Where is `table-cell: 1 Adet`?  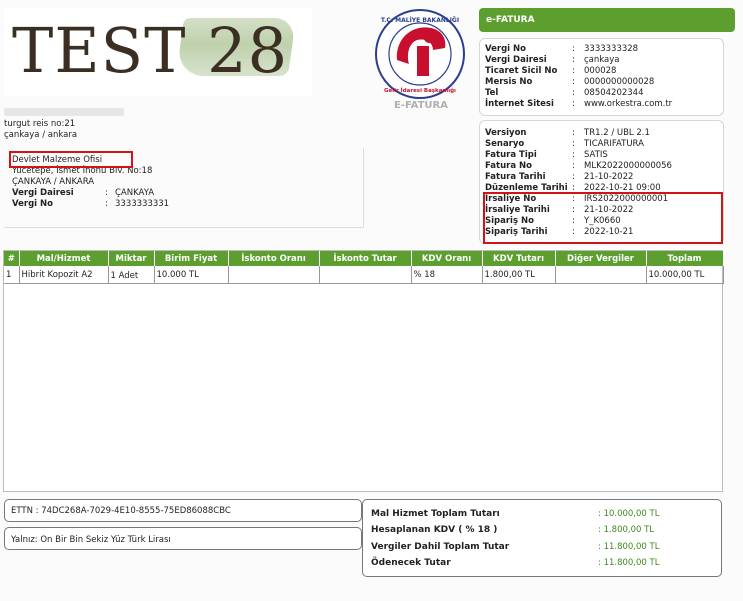 table-cell: 1 Adet is located at coordinates (131, 275).